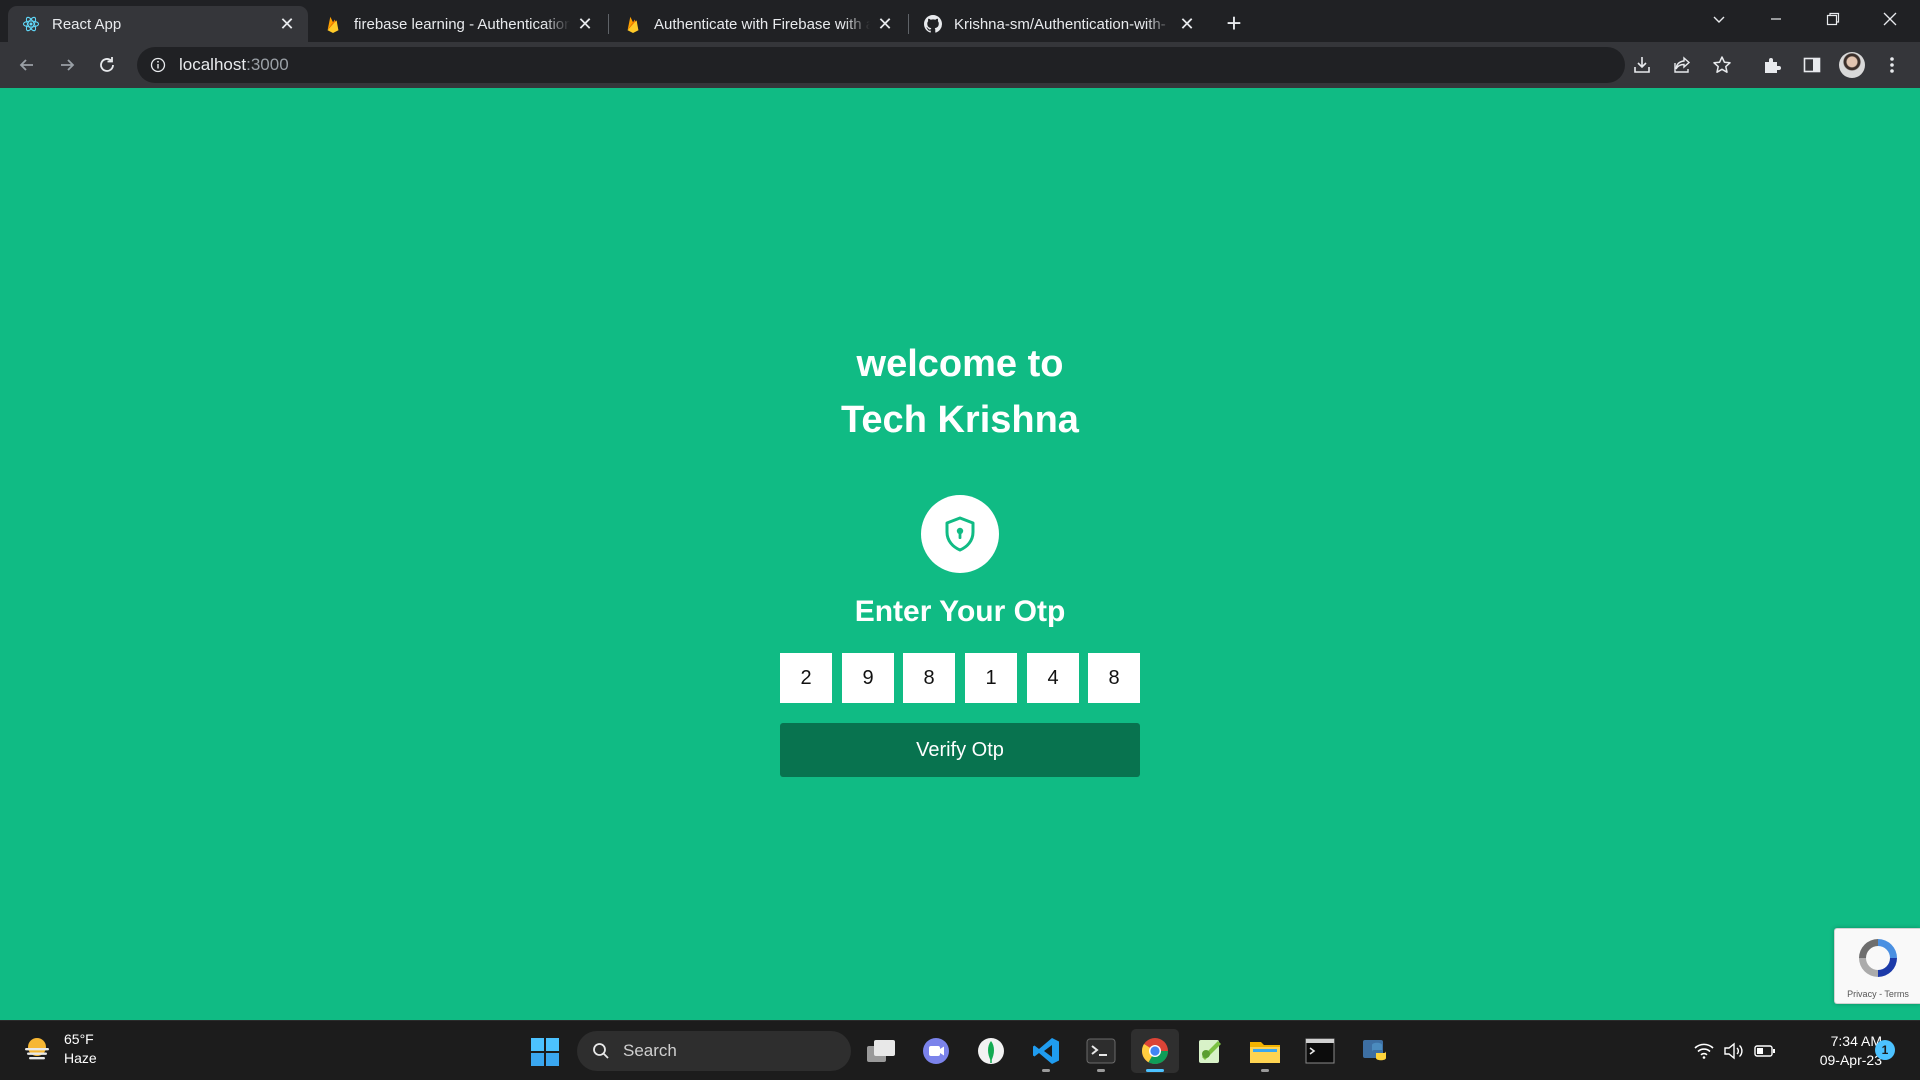  What do you see at coordinates (1265, 1051) in the screenshot?
I see `file-explorer-icon` at bounding box center [1265, 1051].